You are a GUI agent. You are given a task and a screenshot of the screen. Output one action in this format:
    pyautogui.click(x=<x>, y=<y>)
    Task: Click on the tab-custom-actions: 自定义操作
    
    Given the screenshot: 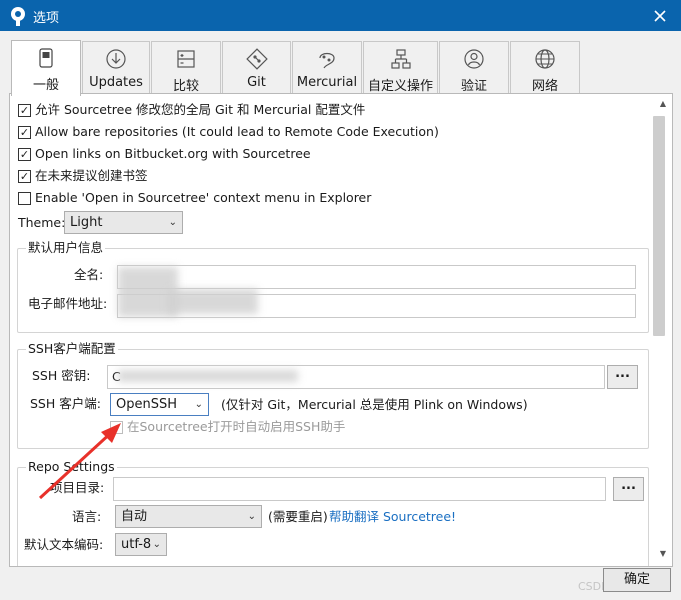 What is the action you would take?
    pyautogui.click(x=400, y=67)
    